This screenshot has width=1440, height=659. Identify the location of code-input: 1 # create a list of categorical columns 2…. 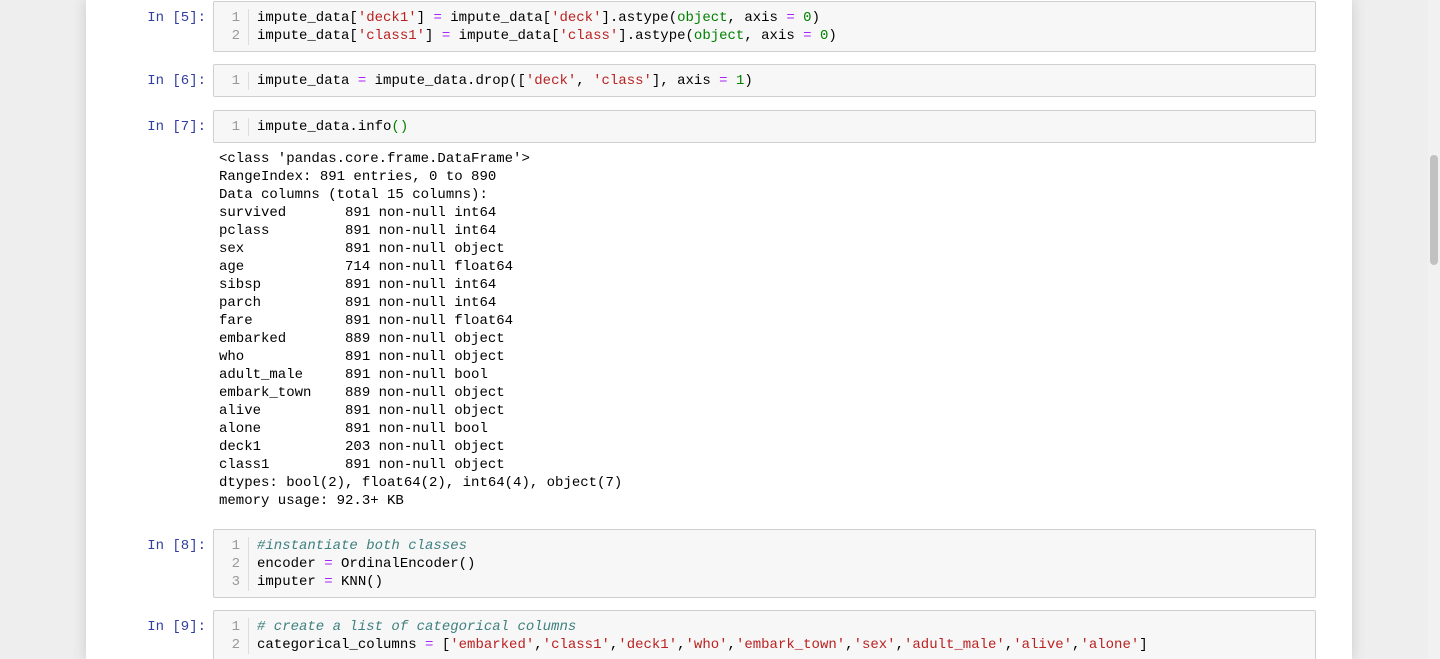
(764, 634).